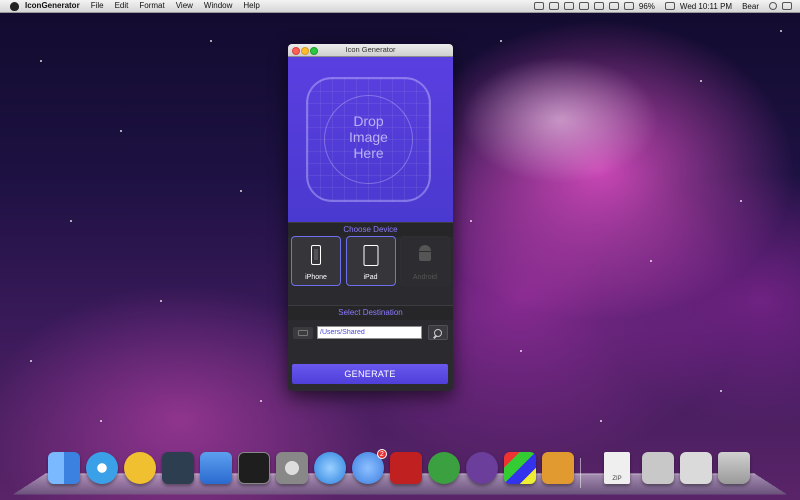 The height and width of the screenshot is (500, 800). I want to click on menu-help: Help, so click(251, 6).